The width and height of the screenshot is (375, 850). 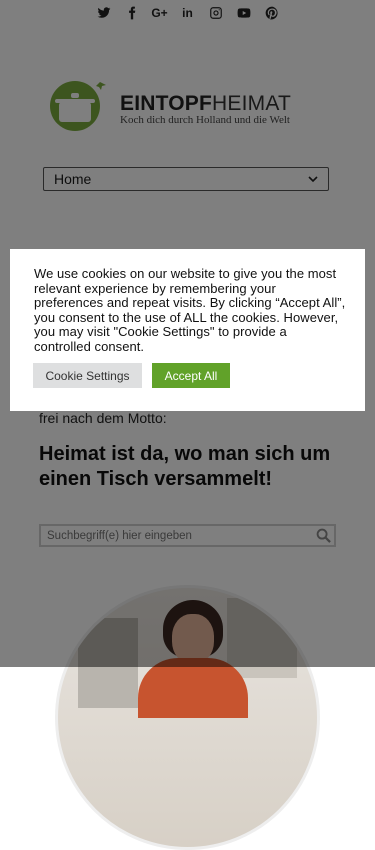 I want to click on accept-all-button: Accept All, so click(x=191, y=375).